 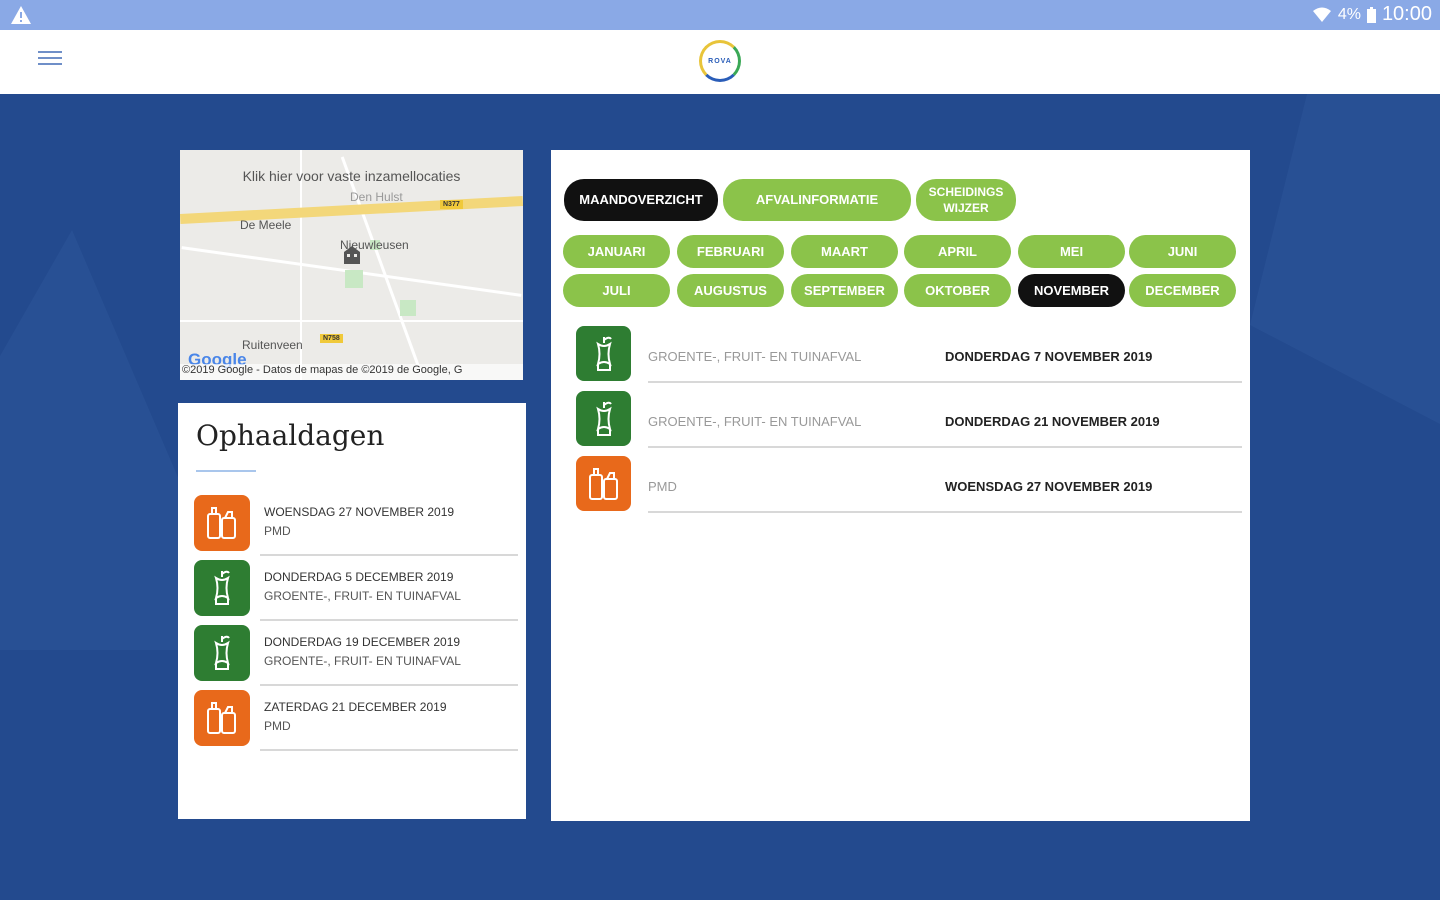 I want to click on status-bar: 4% 10:00, so click(x=720, y=15).